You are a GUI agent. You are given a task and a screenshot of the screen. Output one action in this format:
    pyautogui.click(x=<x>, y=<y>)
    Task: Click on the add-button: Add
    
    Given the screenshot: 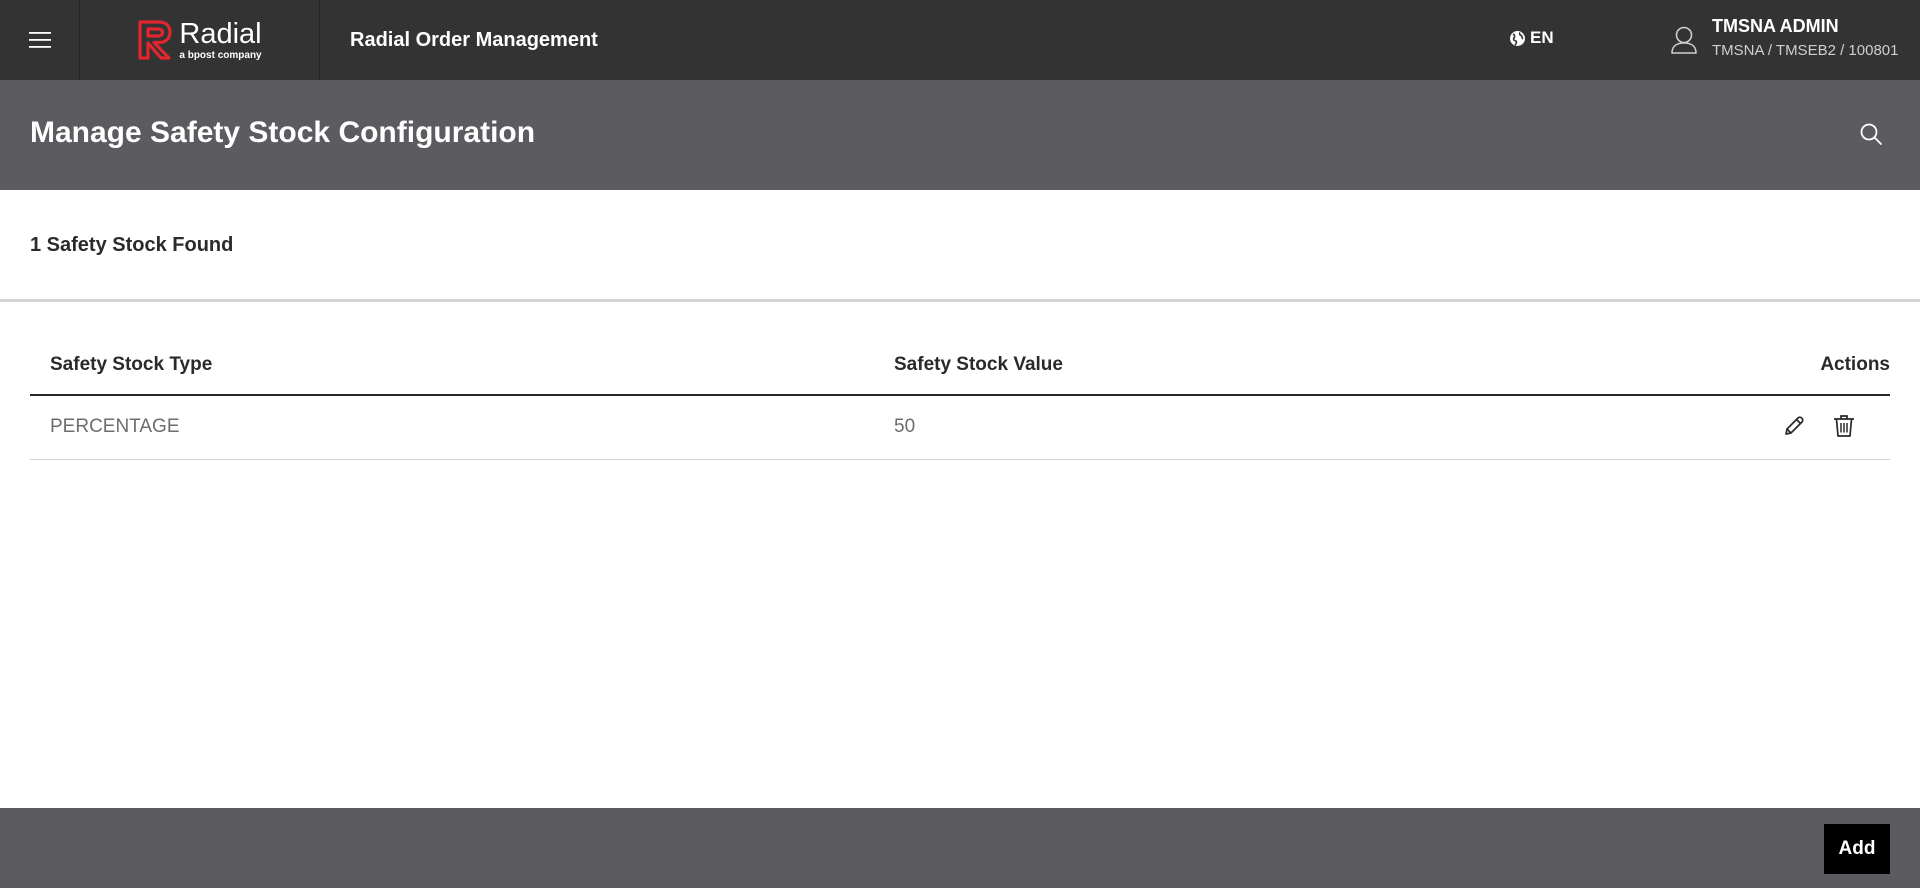 What is the action you would take?
    pyautogui.click(x=1857, y=849)
    